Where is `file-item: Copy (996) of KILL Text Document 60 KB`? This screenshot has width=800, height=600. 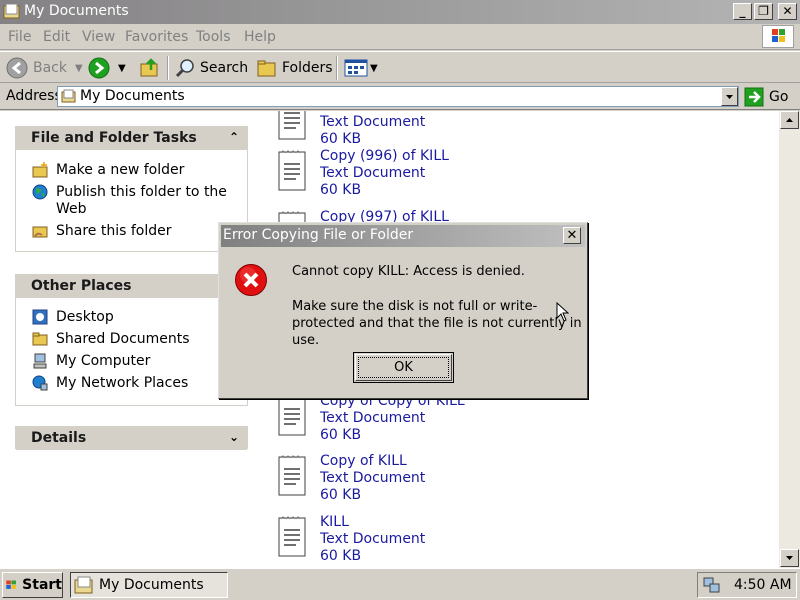
file-item: Copy (996) of KILL Text Document 60 KB is located at coordinates (366, 178).